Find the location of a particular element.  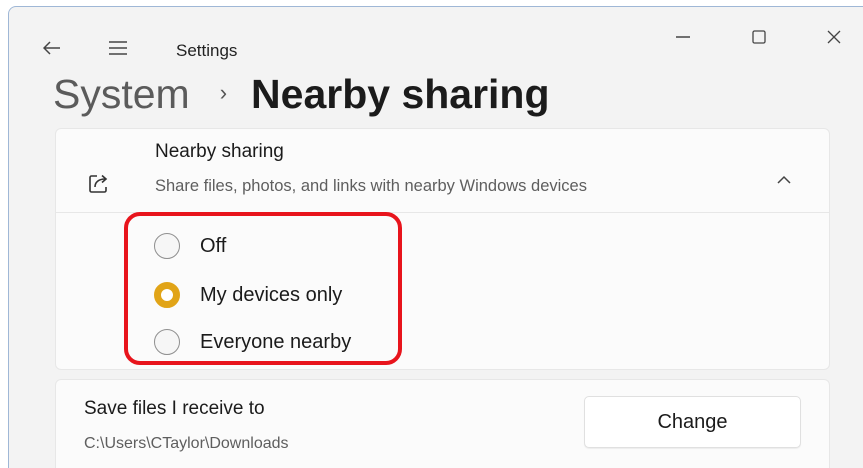

change-button: Change is located at coordinates (692, 422).